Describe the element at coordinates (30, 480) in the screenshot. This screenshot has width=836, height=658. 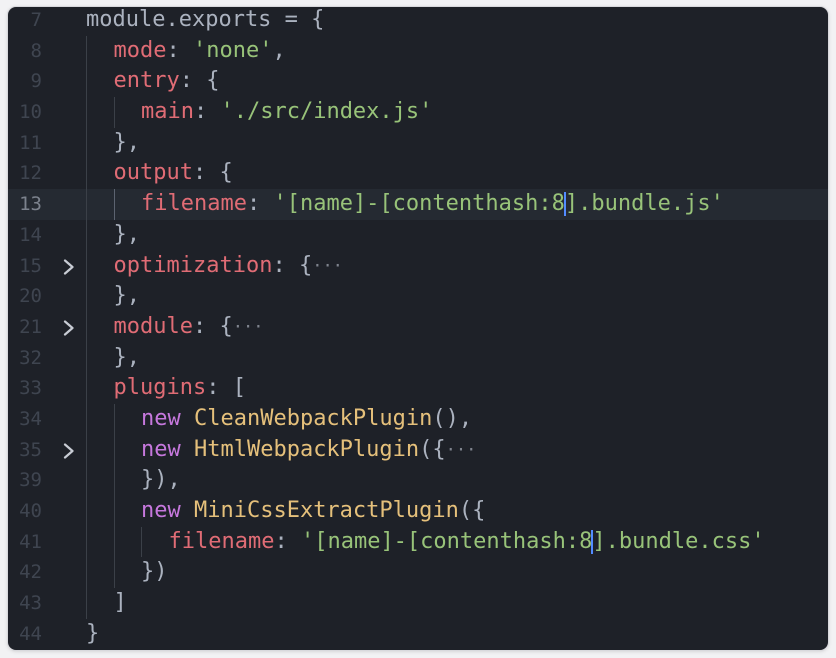
I see `line-number: 39` at that location.